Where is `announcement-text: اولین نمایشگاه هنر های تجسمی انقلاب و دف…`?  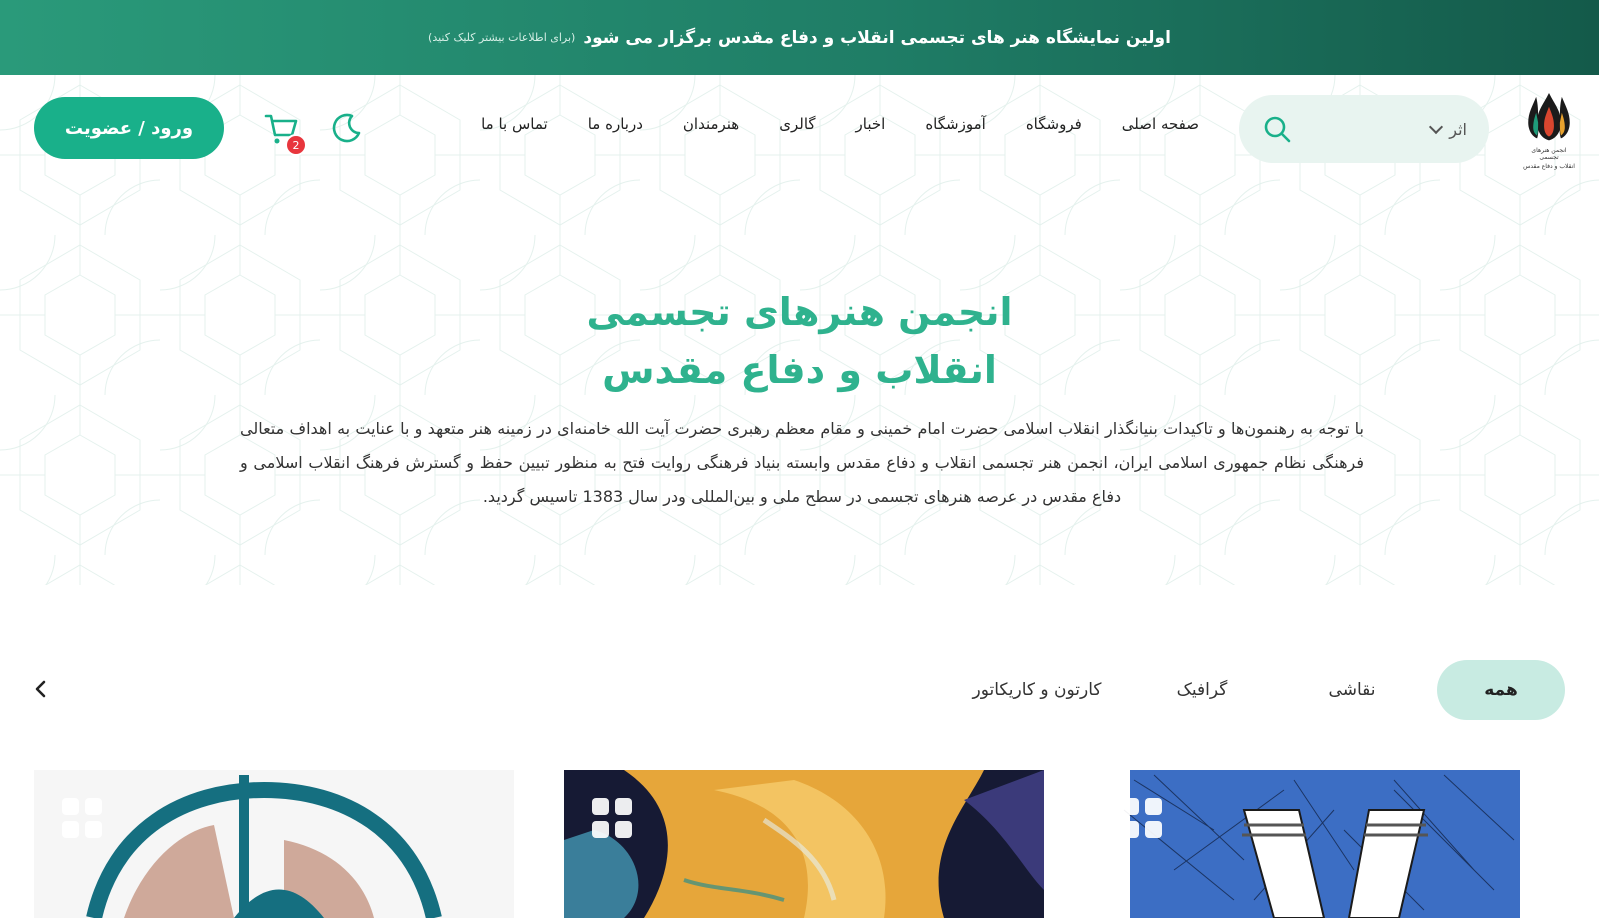
announcement-text: اولین نمایشگاه هنر های تجسمی انقلاب و دف… is located at coordinates (877, 37).